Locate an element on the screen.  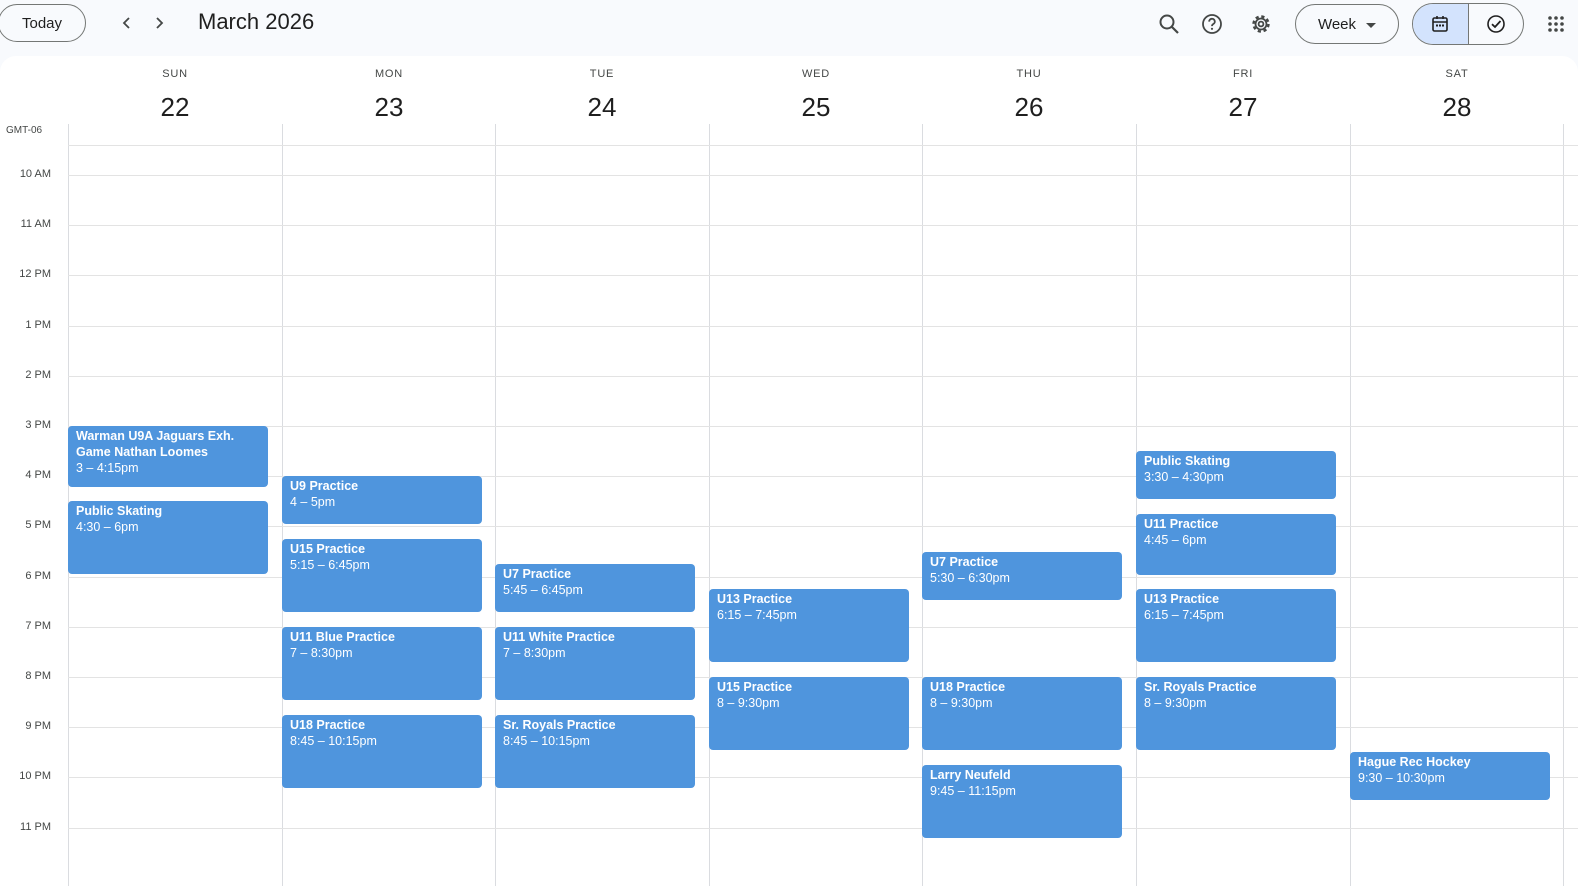
calendar-event: U7 Practice 5:30 – 6:30pm is located at coordinates (1022, 576).